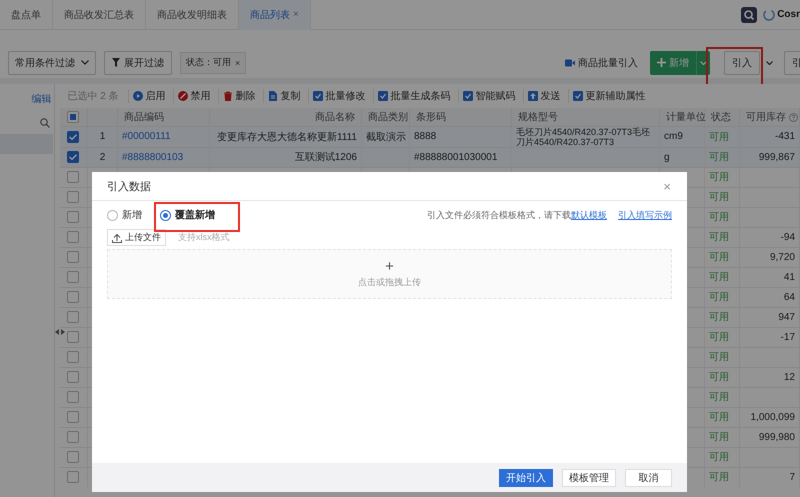 The height and width of the screenshot is (497, 800). What do you see at coordinates (789, 297) in the screenshot?
I see `table-cell: 64` at bounding box center [789, 297].